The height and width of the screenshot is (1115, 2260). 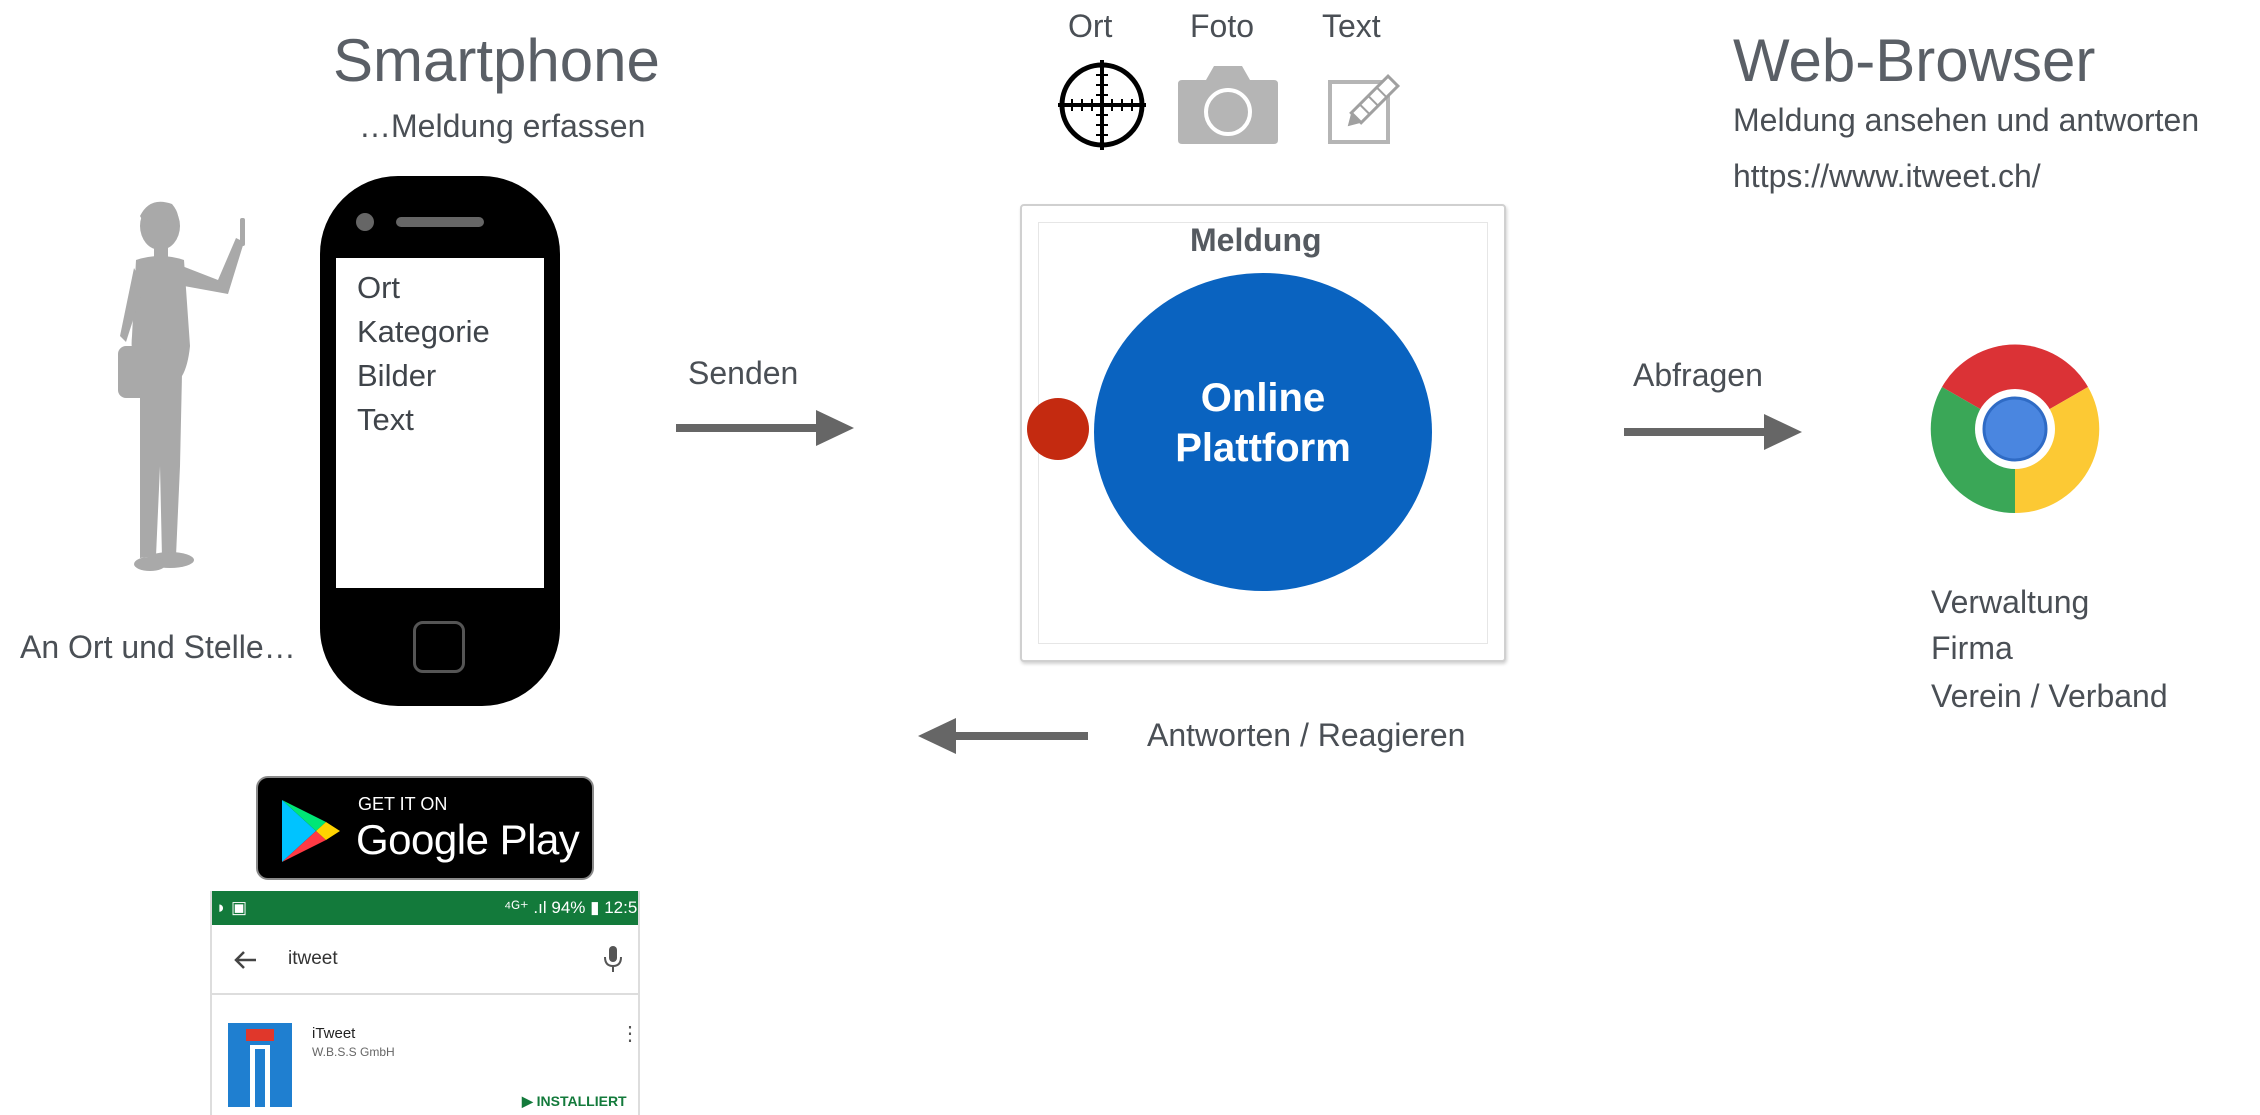 What do you see at coordinates (423, 331) in the screenshot?
I see `phone-line-kategorie: Kategorie` at bounding box center [423, 331].